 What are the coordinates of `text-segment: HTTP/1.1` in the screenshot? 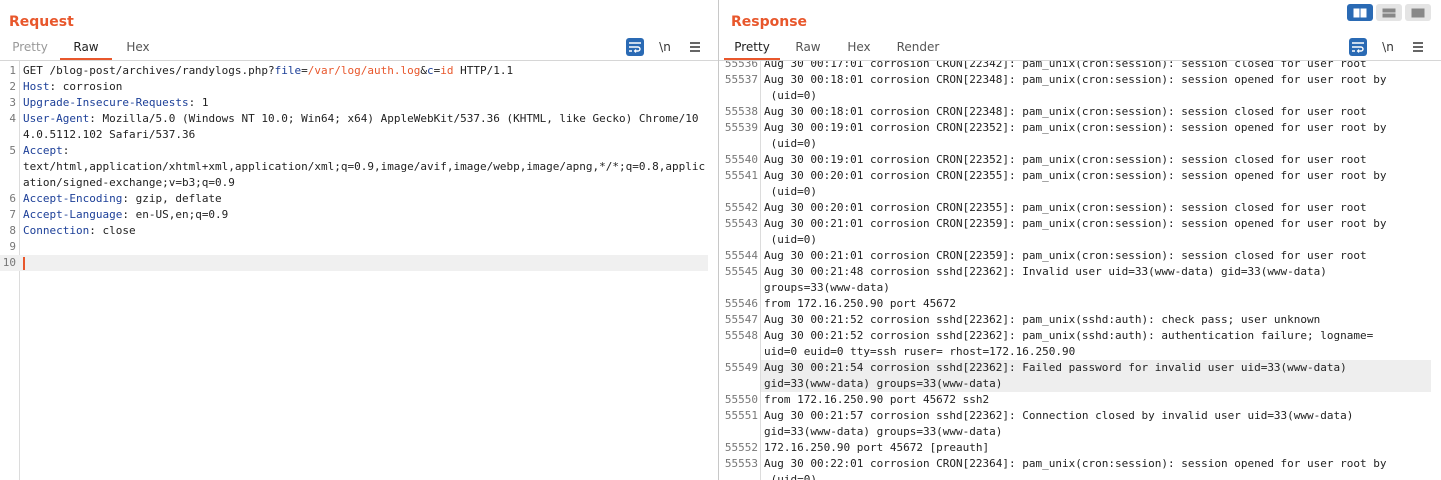 It's located at (483, 70).